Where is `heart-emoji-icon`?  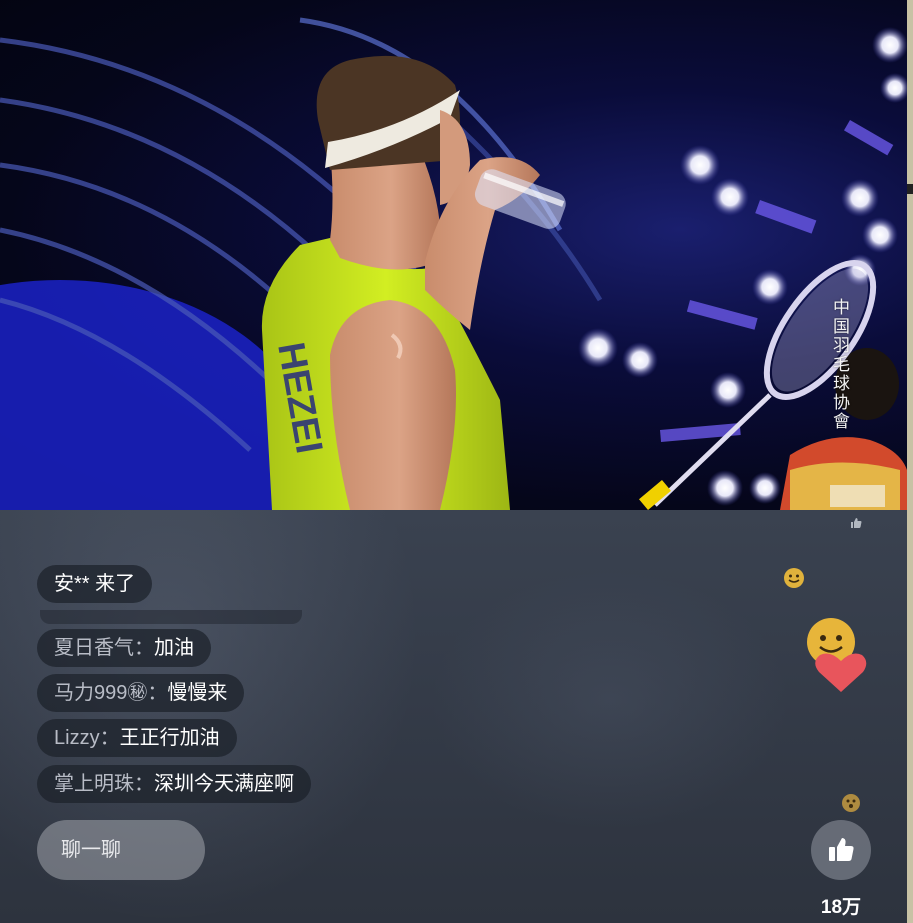
heart-emoji-icon is located at coordinates (837, 655).